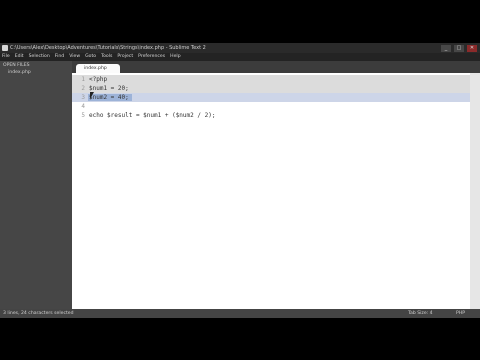  What do you see at coordinates (83, 97) in the screenshot?
I see `line-number: 3` at bounding box center [83, 97].